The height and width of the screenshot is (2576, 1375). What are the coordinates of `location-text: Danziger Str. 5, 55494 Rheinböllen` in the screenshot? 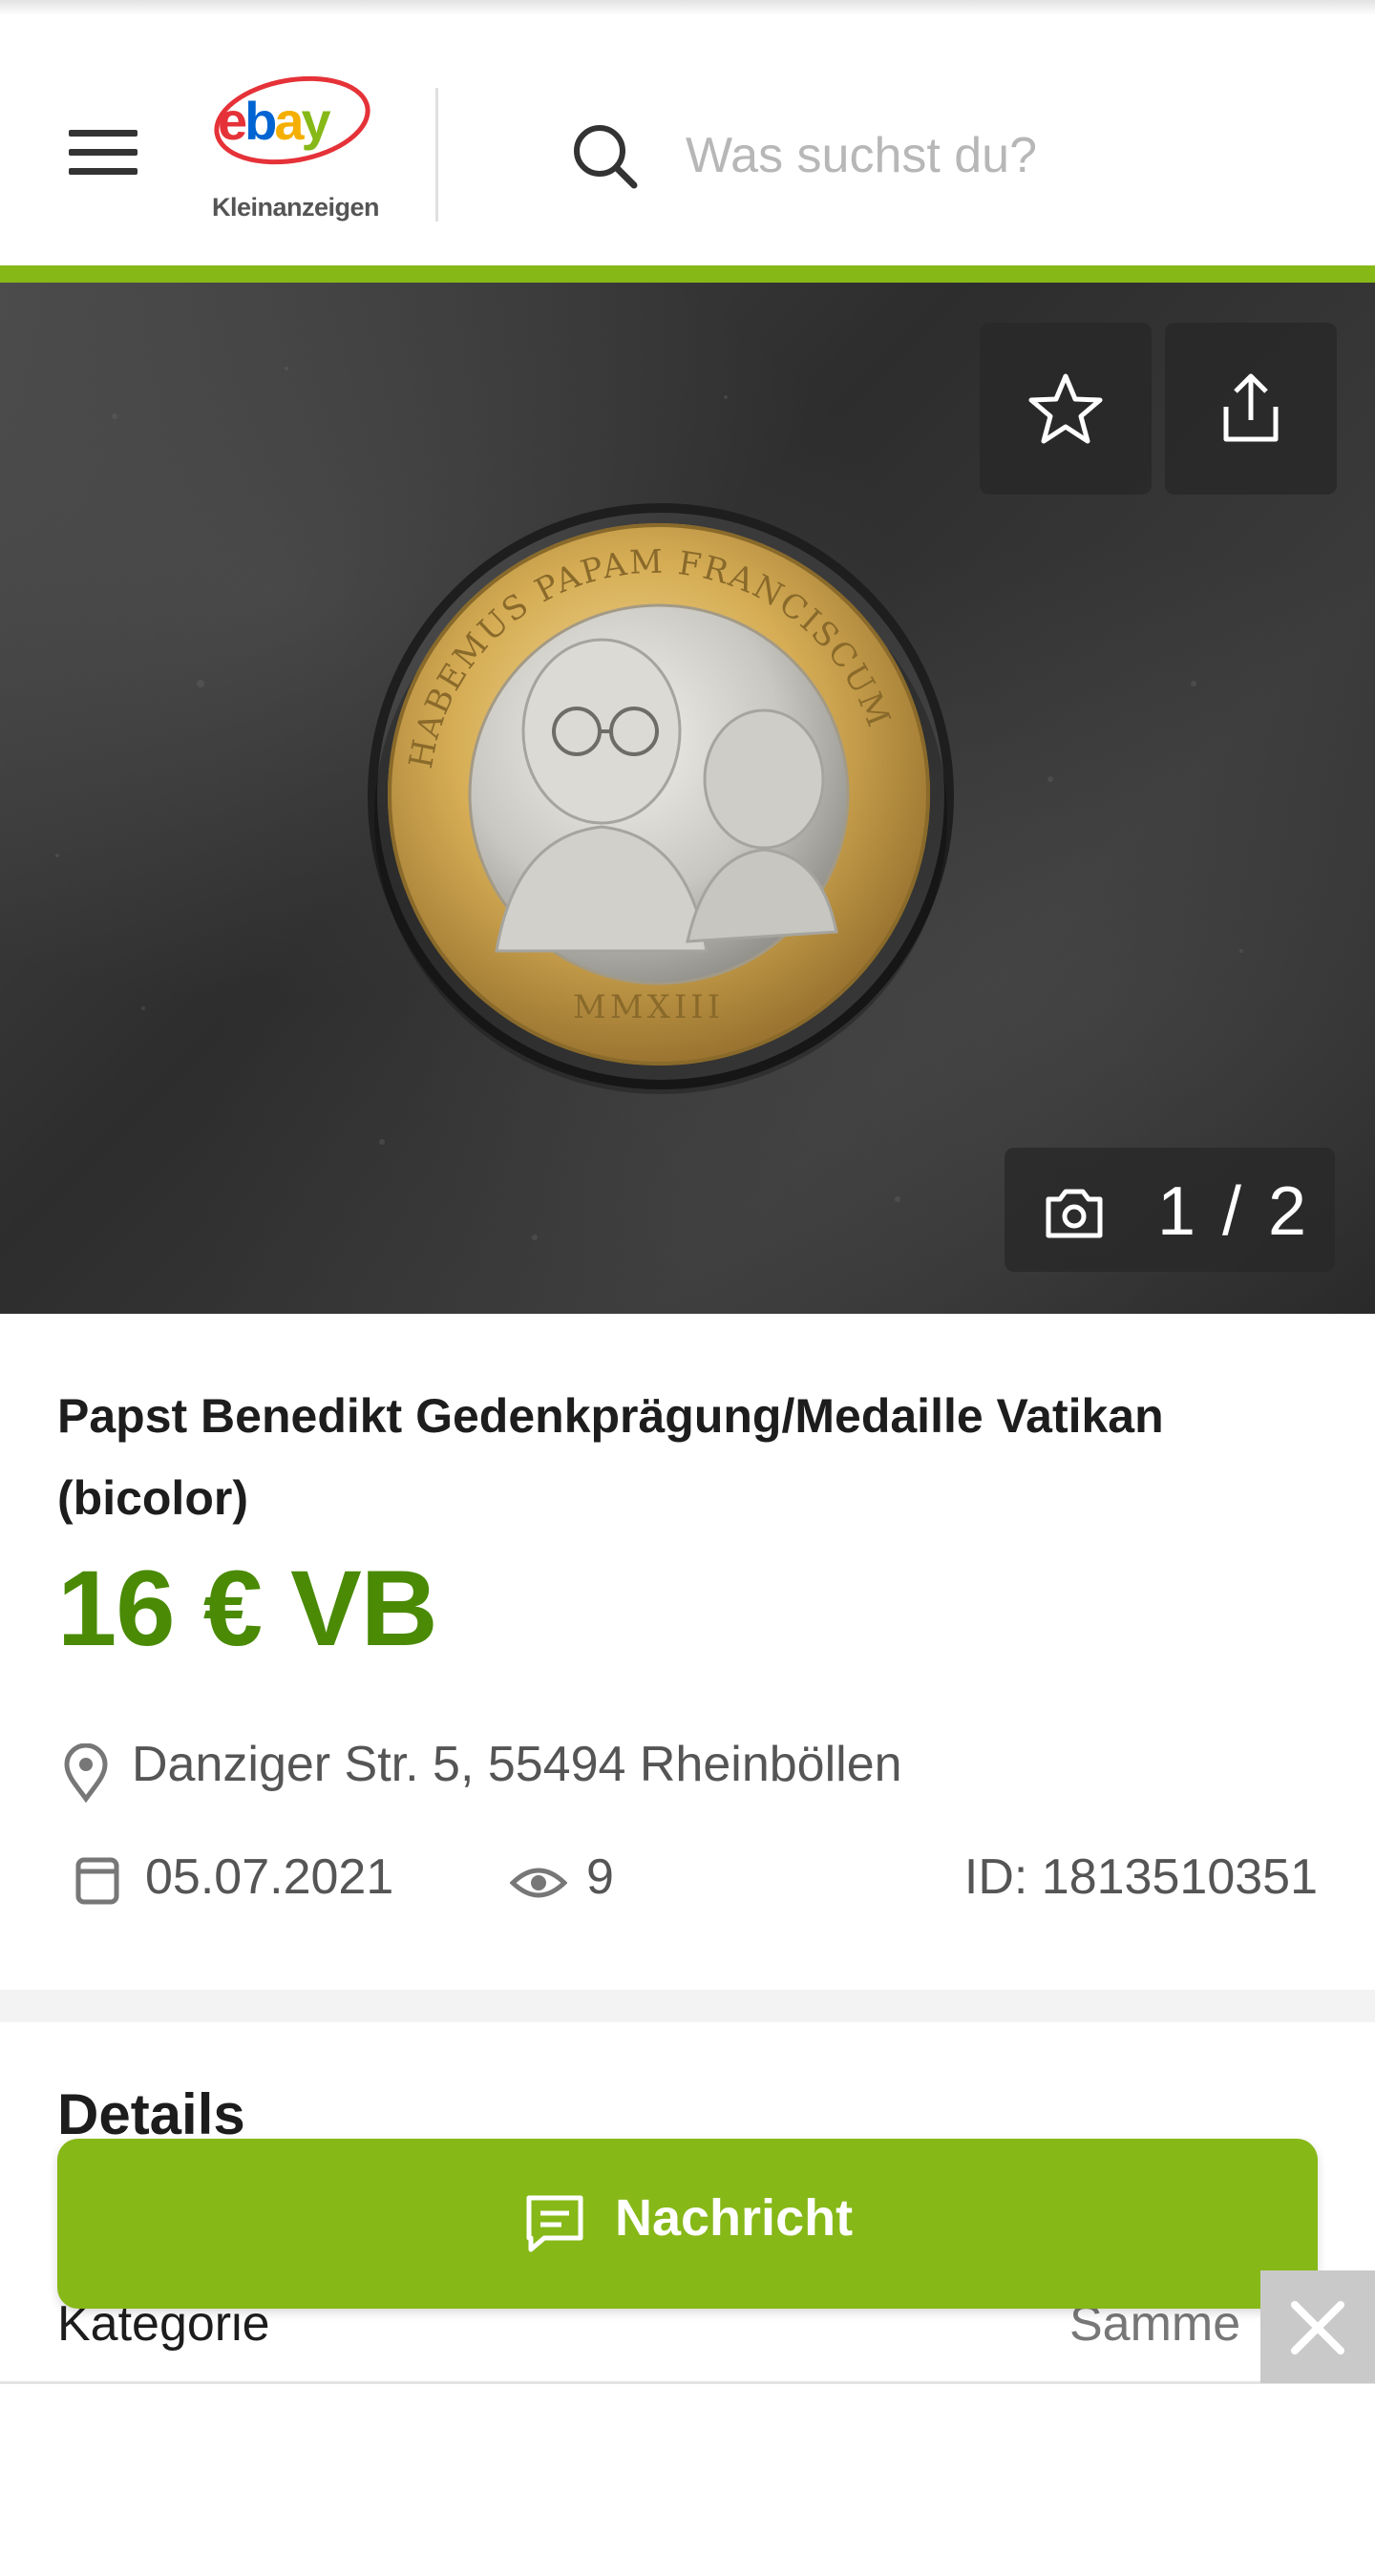 It's located at (517, 1764).